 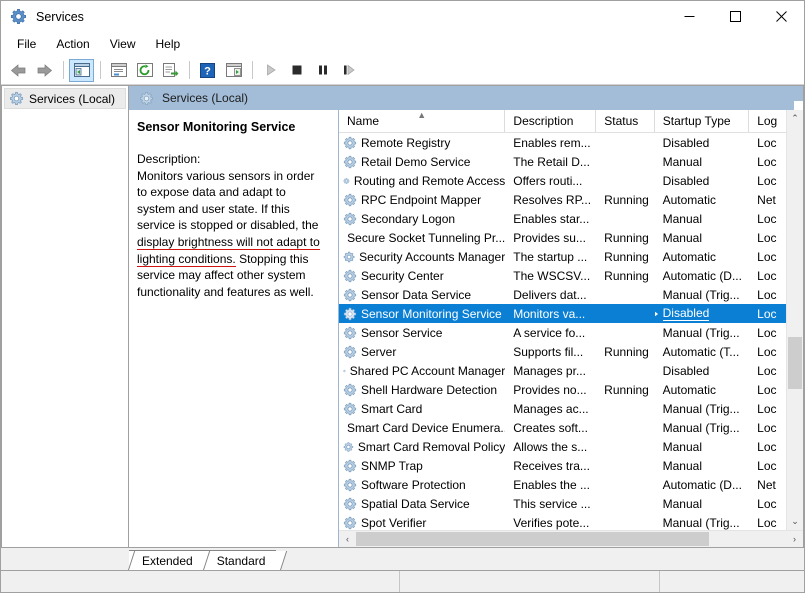 I want to click on scroll-up-button: ⌃, so click(x=795, y=118).